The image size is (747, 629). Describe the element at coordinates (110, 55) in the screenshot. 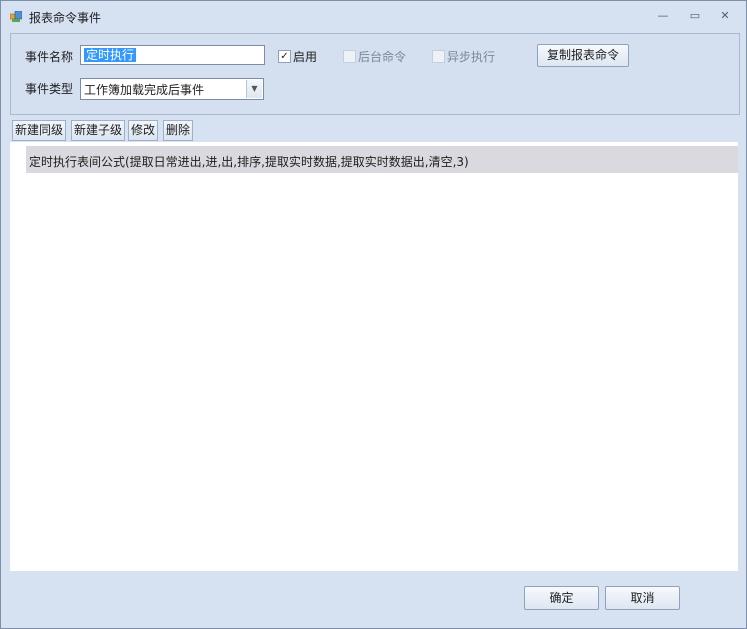

I see `event-name-value: 定时执行` at that location.